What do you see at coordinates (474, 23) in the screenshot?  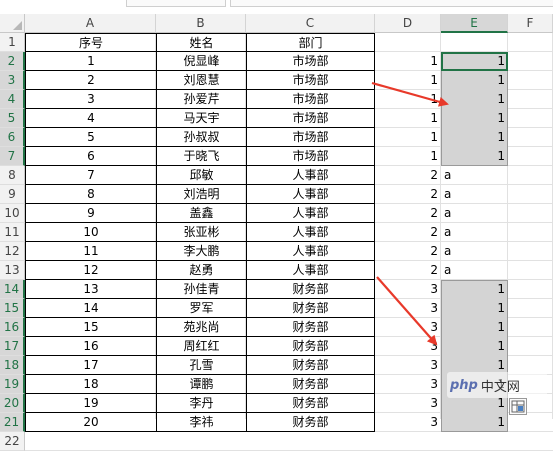 I see `column-header-e: E` at bounding box center [474, 23].